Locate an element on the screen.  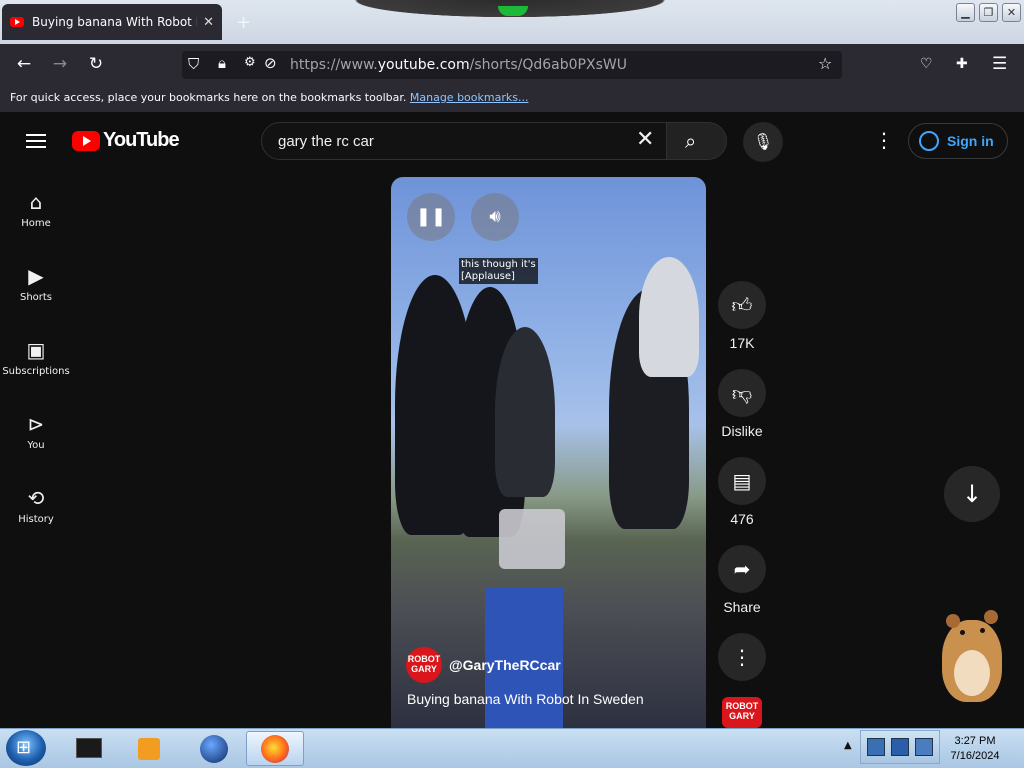
firefox-icon is located at coordinates (275, 749).